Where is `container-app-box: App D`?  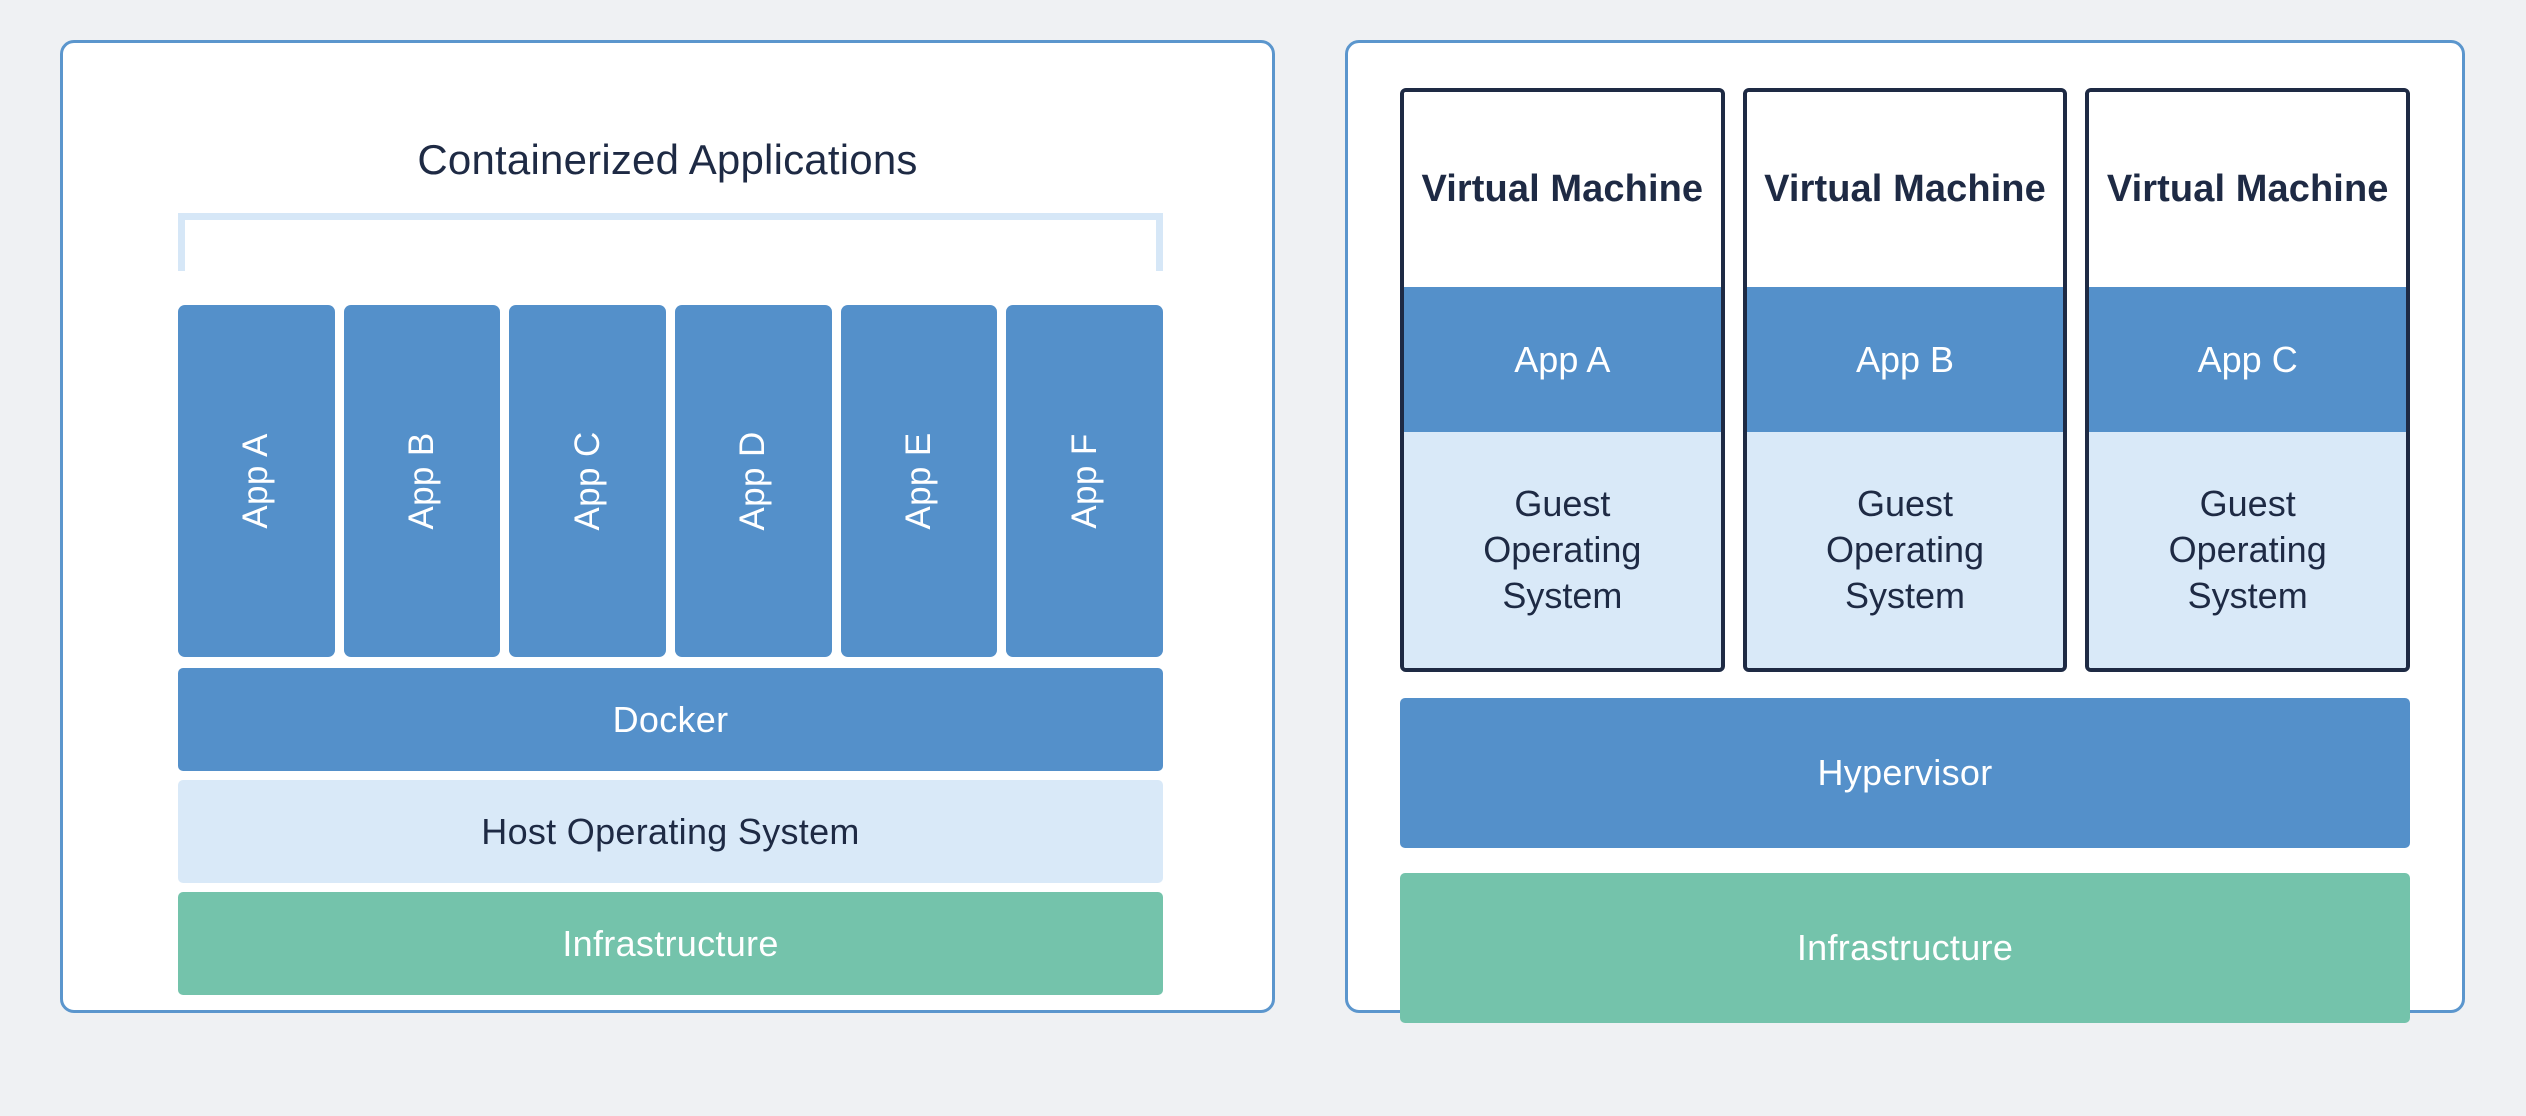 container-app-box: App D is located at coordinates (753, 481).